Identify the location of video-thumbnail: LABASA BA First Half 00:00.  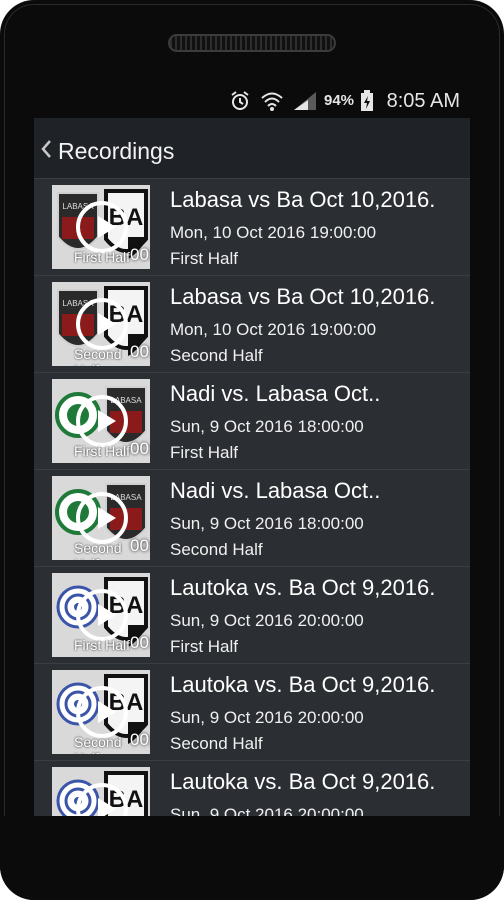
(101, 227).